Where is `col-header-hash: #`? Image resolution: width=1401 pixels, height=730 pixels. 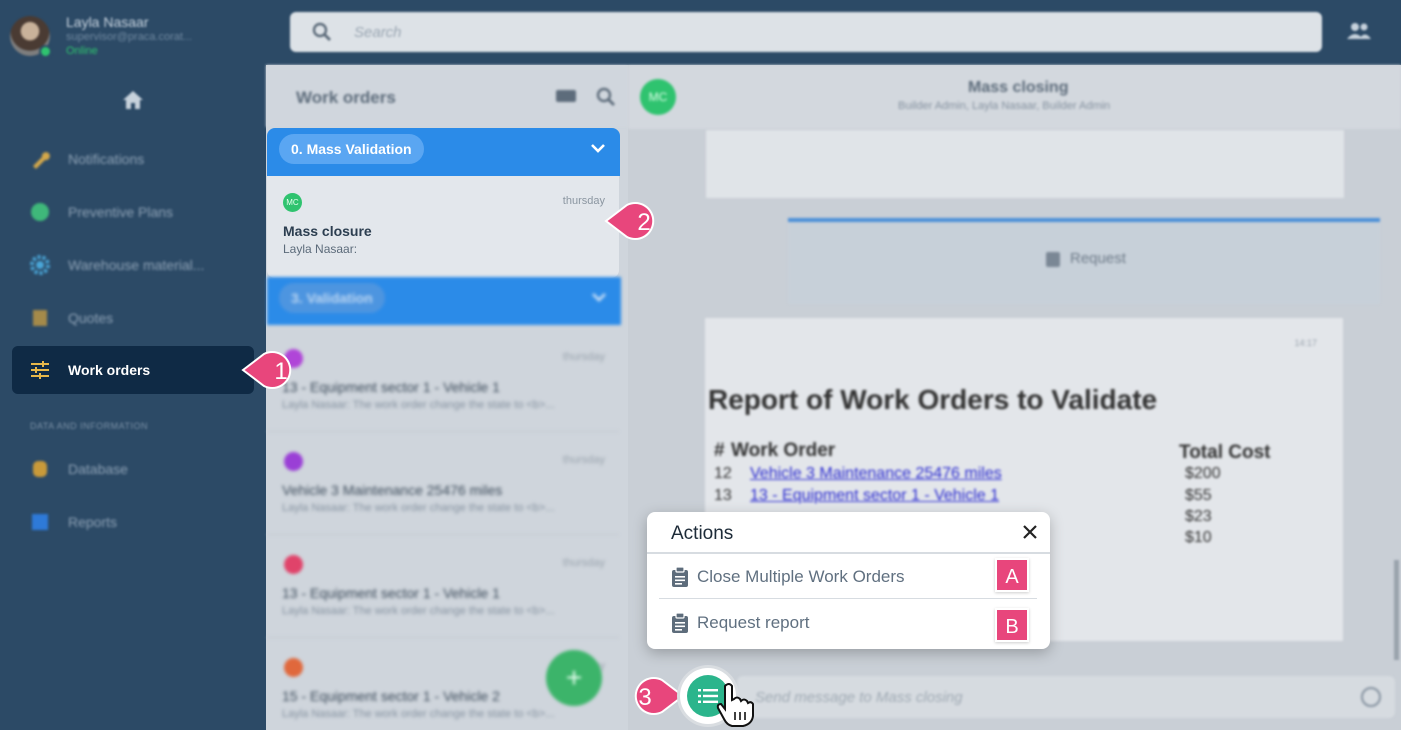
col-header-hash: # is located at coordinates (719, 450).